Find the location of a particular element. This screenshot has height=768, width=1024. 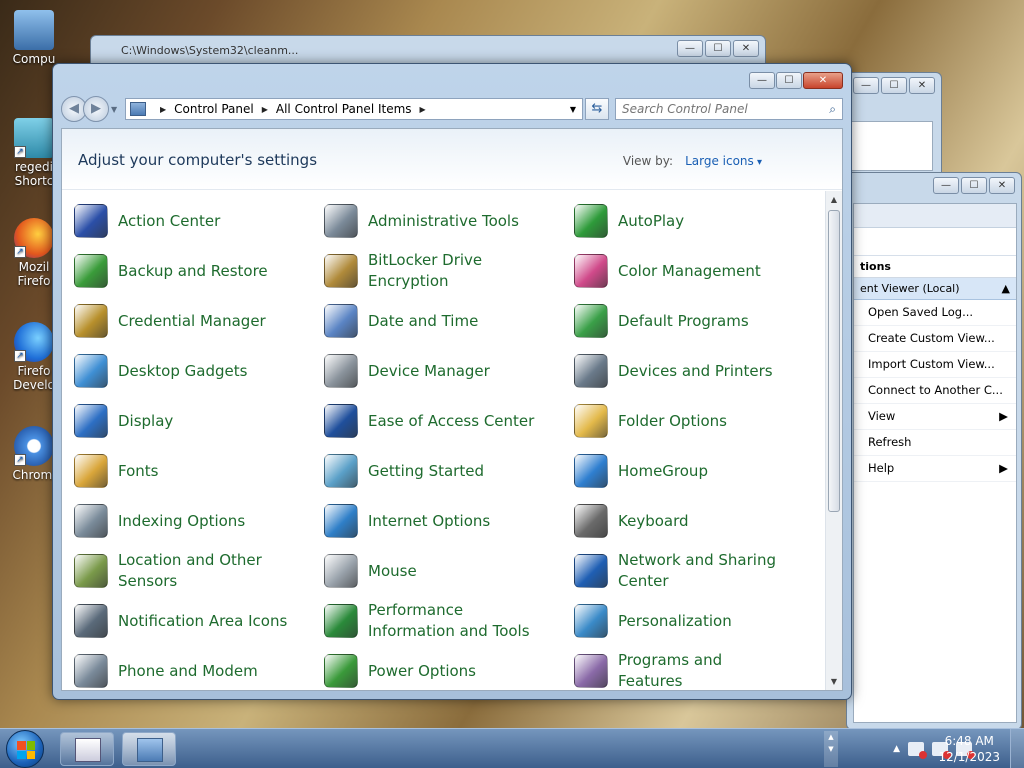

forward-button: ▶ is located at coordinates (96, 109).